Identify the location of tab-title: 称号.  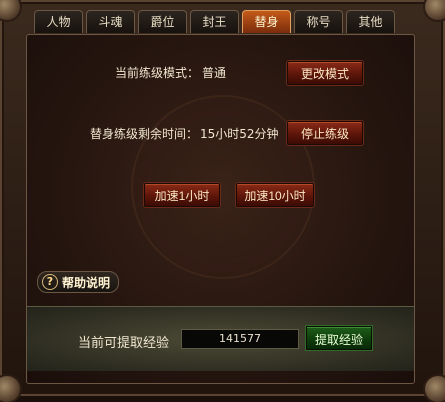
(318, 21).